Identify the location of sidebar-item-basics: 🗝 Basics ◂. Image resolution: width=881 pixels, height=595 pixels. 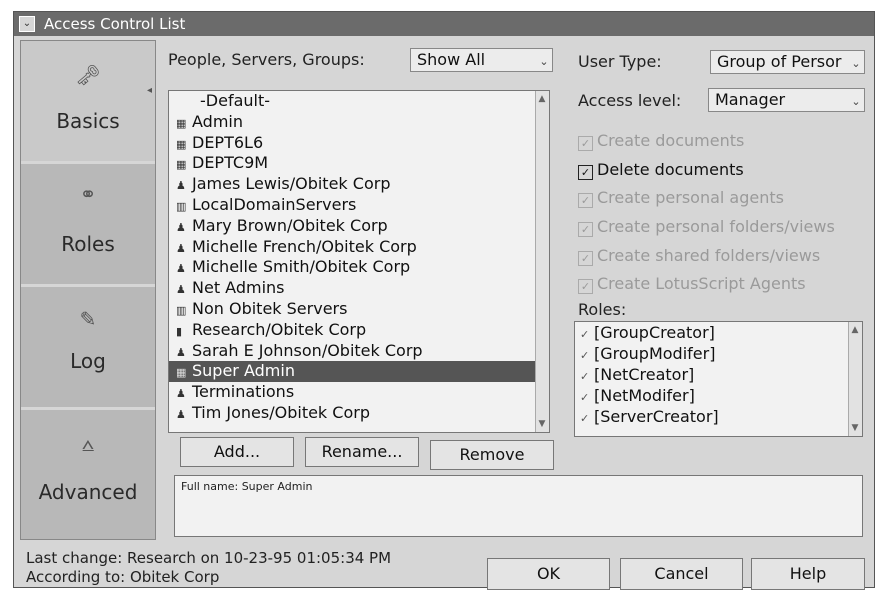
(88, 102).